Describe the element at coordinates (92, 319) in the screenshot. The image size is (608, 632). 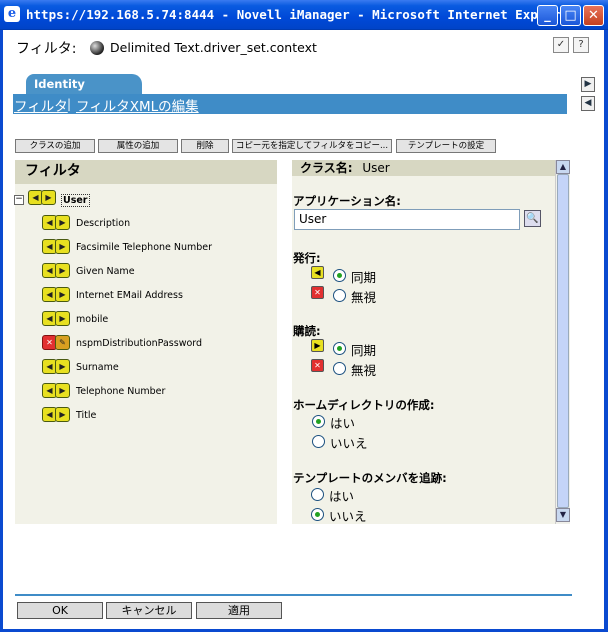
I see `attribute-item: mobile` at that location.